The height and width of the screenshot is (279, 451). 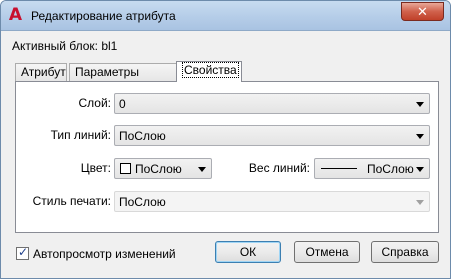 What do you see at coordinates (80, 135) in the screenshot?
I see `linetype-label: Тип линий:` at bounding box center [80, 135].